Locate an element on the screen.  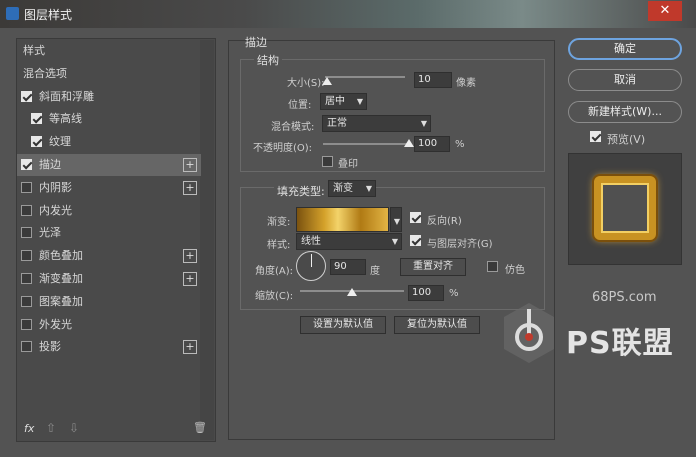
dither-label: 仿色 is located at coordinates (515, 270).